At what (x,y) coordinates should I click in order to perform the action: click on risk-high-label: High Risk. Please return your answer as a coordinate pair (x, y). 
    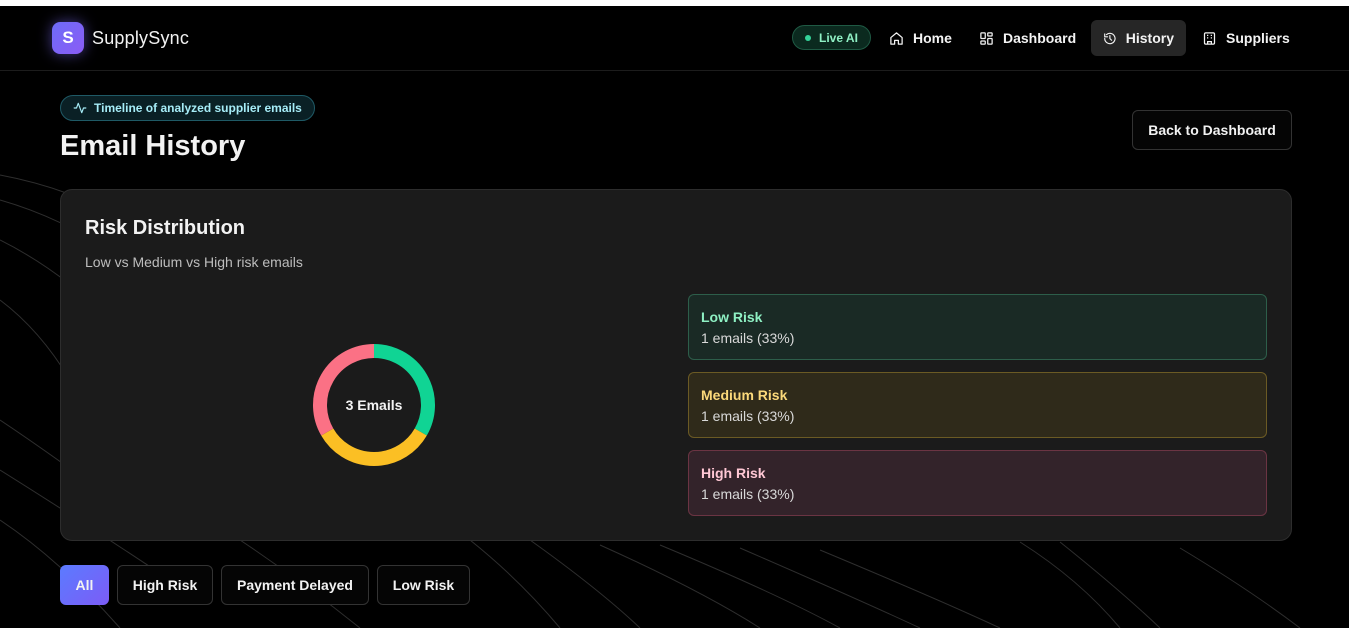
    Looking at the image, I should click on (733, 473).